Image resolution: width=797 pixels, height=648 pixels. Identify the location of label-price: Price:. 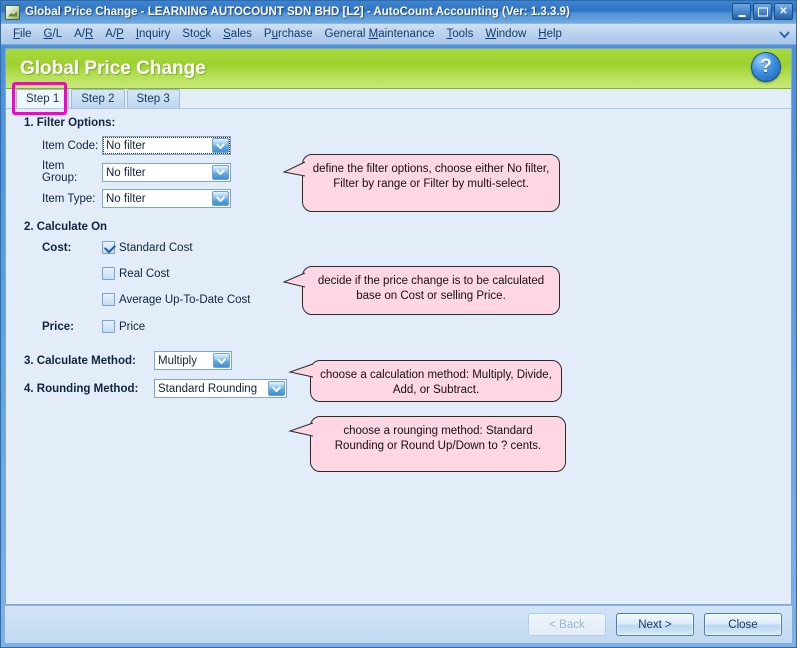
(58, 326).